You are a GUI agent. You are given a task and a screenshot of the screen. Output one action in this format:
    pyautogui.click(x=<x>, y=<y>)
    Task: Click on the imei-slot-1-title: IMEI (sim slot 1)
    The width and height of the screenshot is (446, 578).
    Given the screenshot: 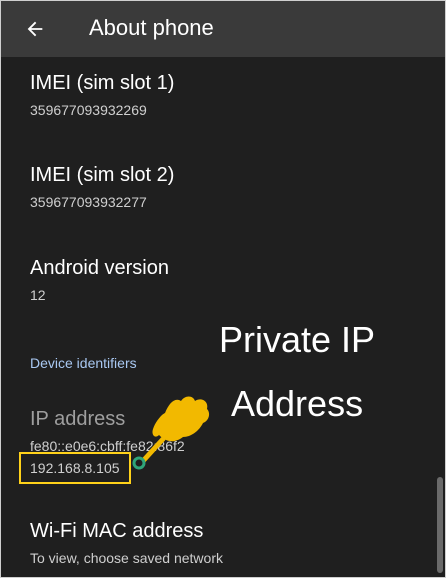 What is the action you would take?
    pyautogui.click(x=102, y=83)
    